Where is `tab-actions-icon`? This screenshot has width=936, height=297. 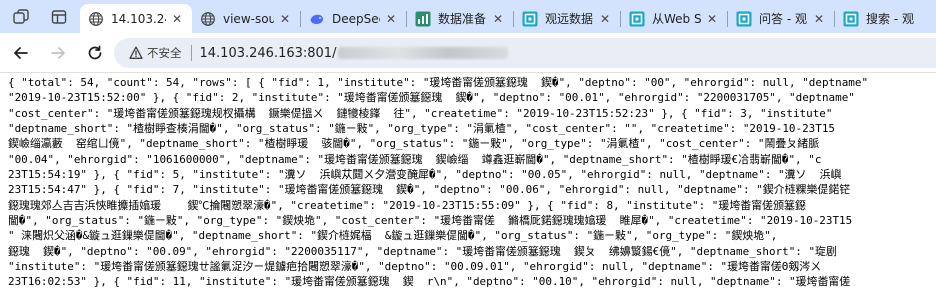 tab-actions-icon is located at coordinates (59, 17).